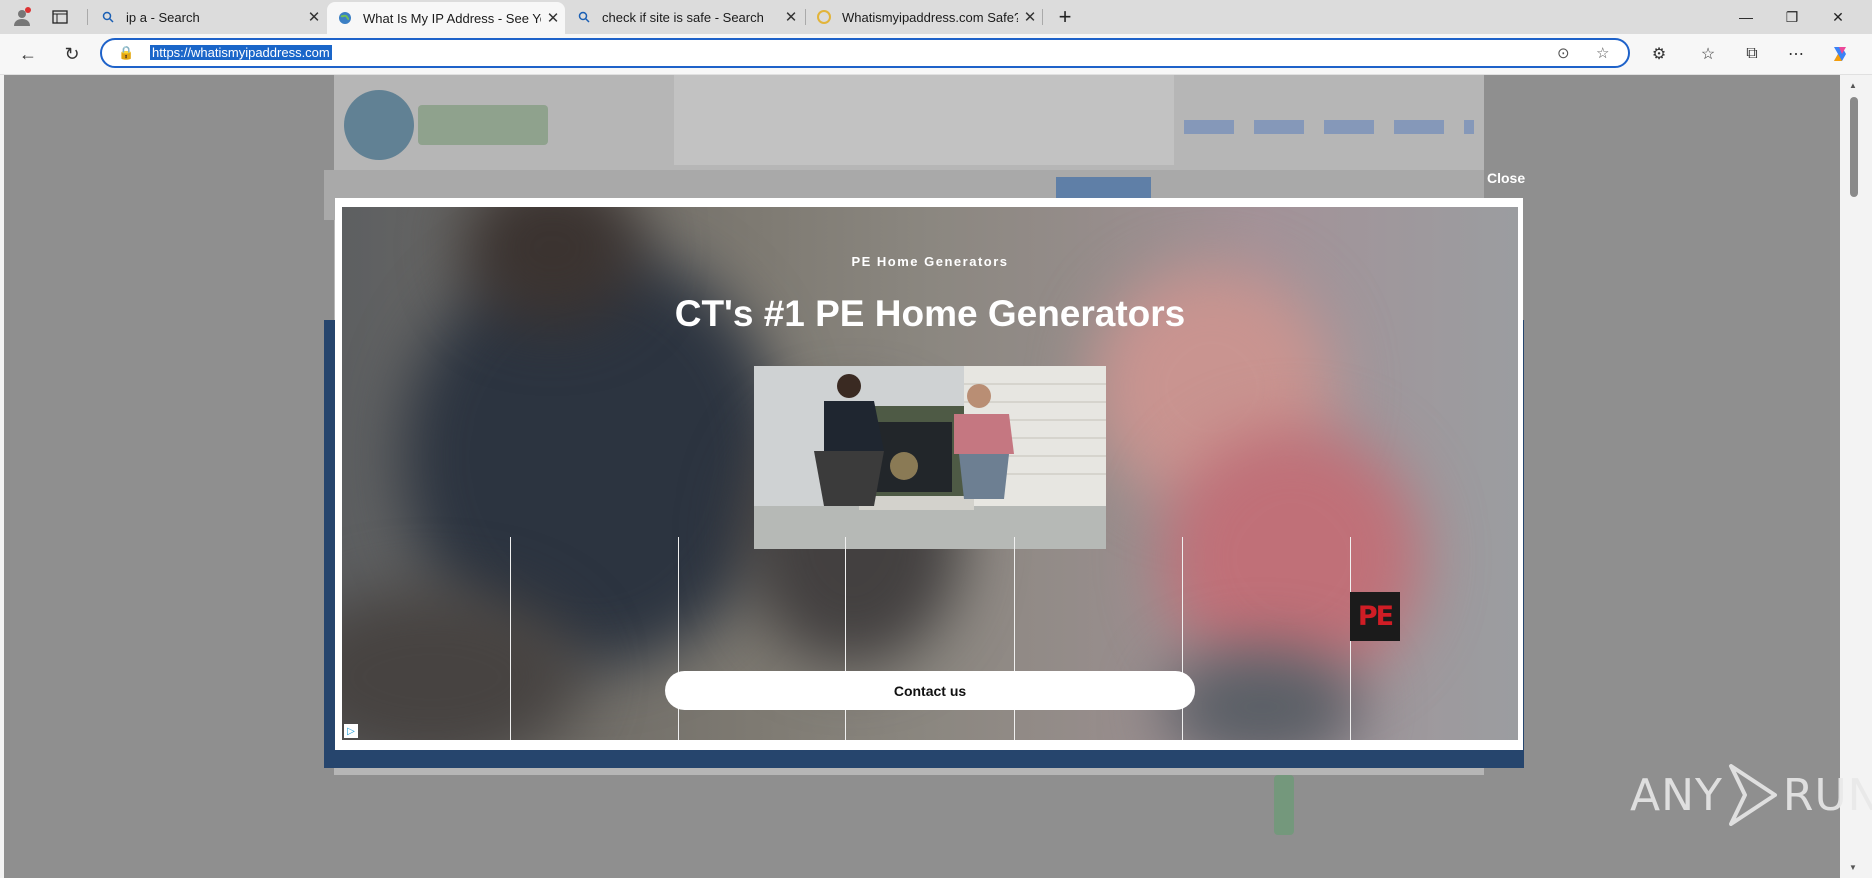 This screenshot has width=1872, height=878. What do you see at coordinates (345, 18) in the screenshot?
I see `globe-icon` at bounding box center [345, 18].